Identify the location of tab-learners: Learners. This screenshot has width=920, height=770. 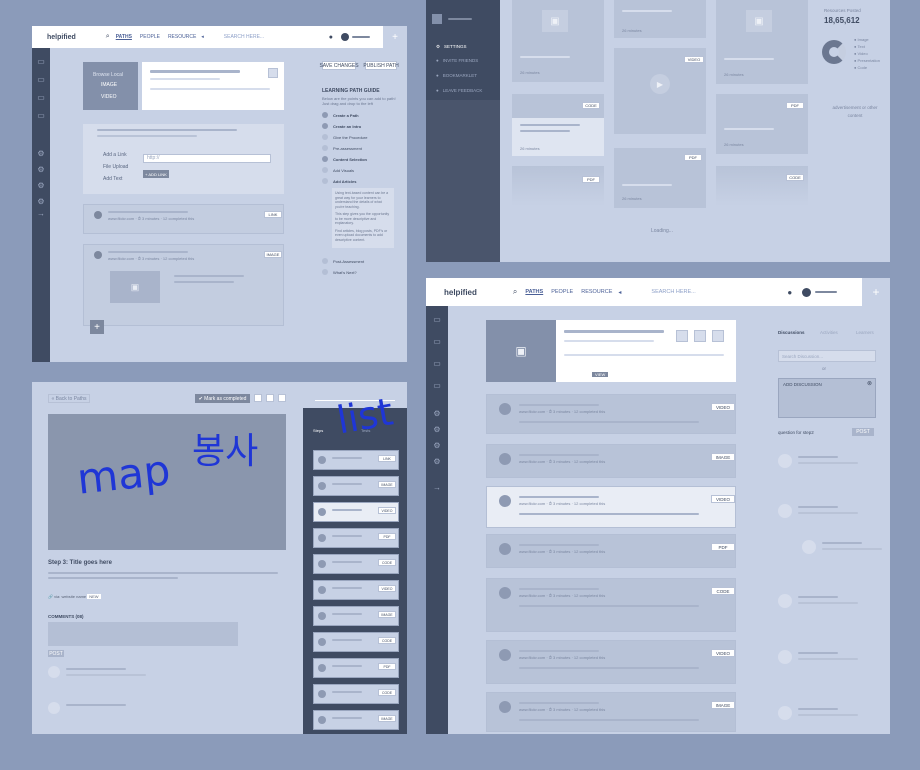
(865, 332).